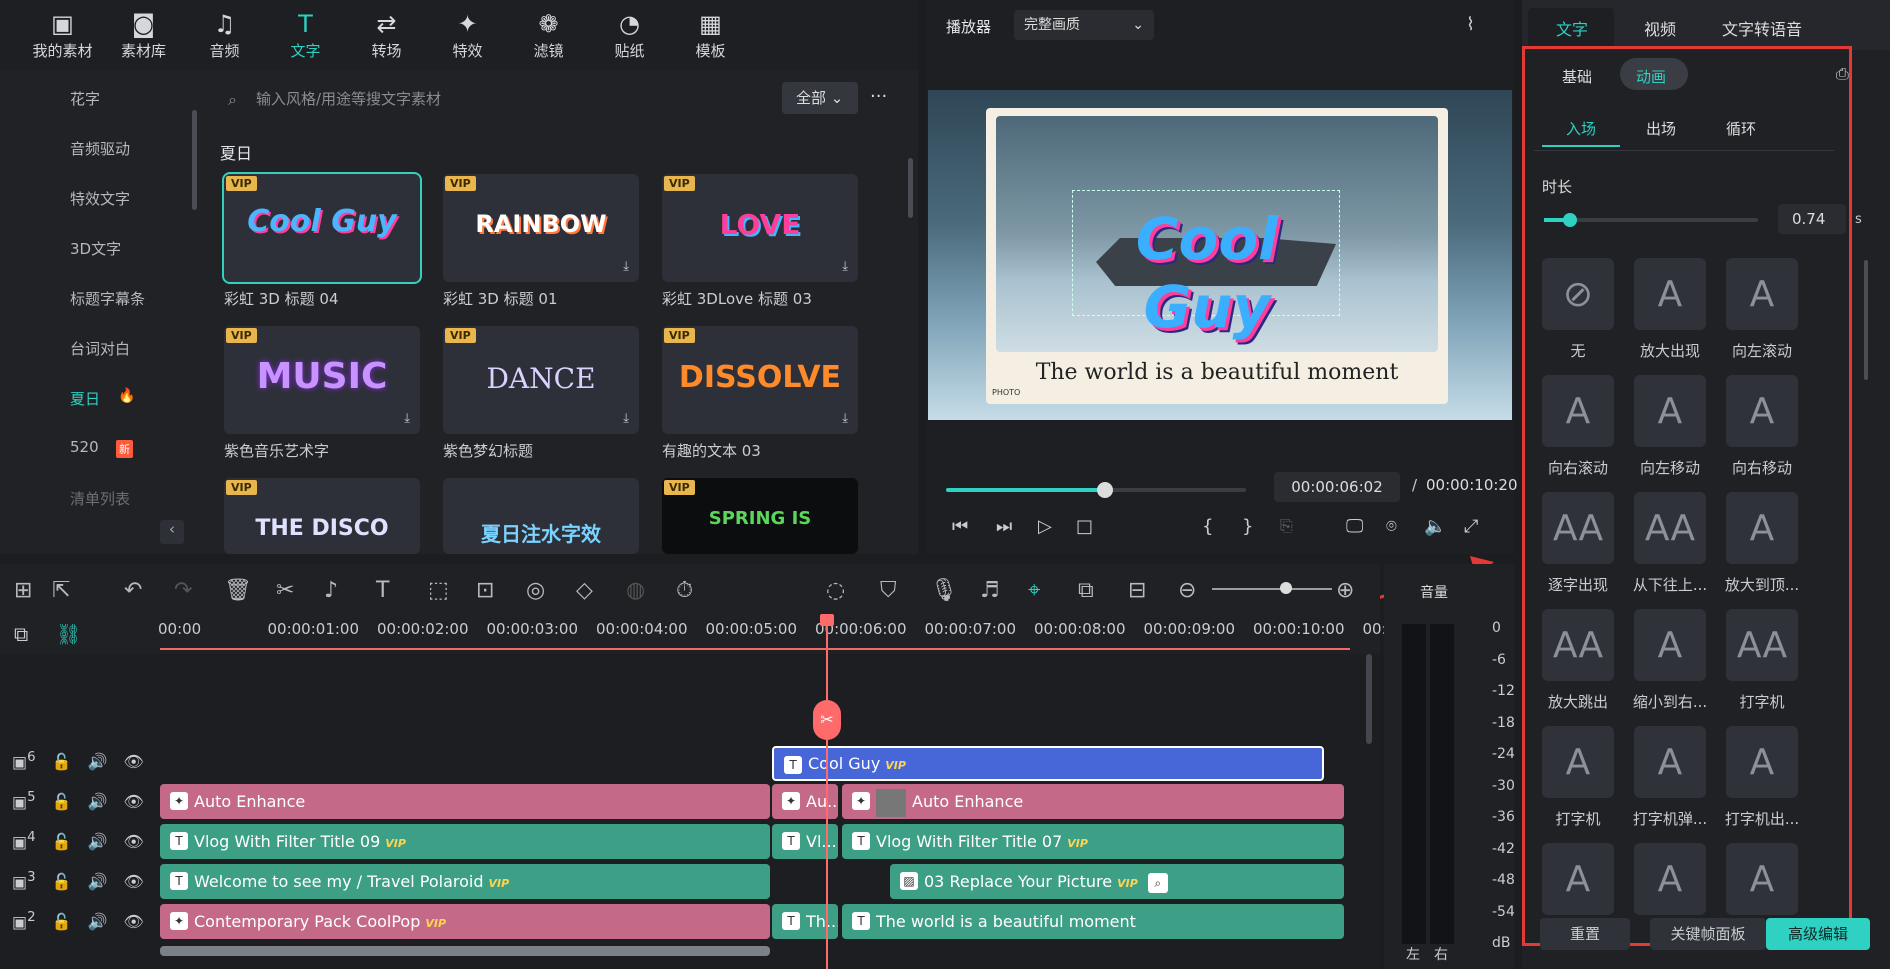 This screenshot has height=969, width=1890. Describe the element at coordinates (331, 590) in the screenshot. I see `audio-icon: ♪` at that location.